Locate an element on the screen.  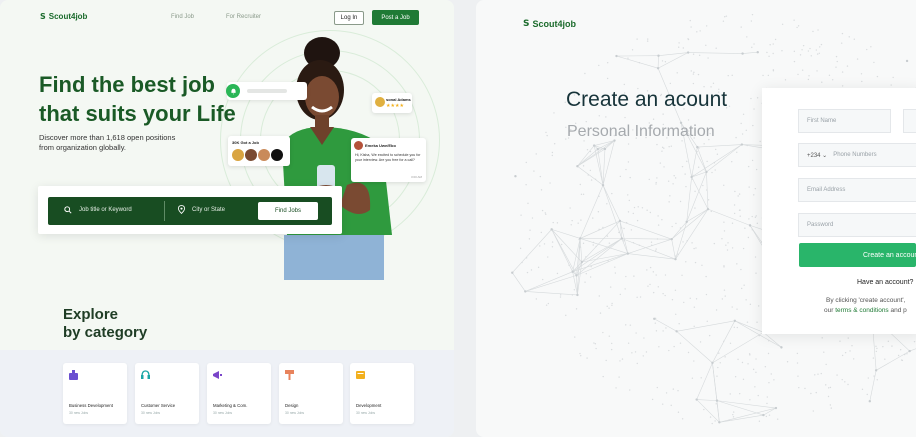
code-window-icon is located at coordinates (360, 375).